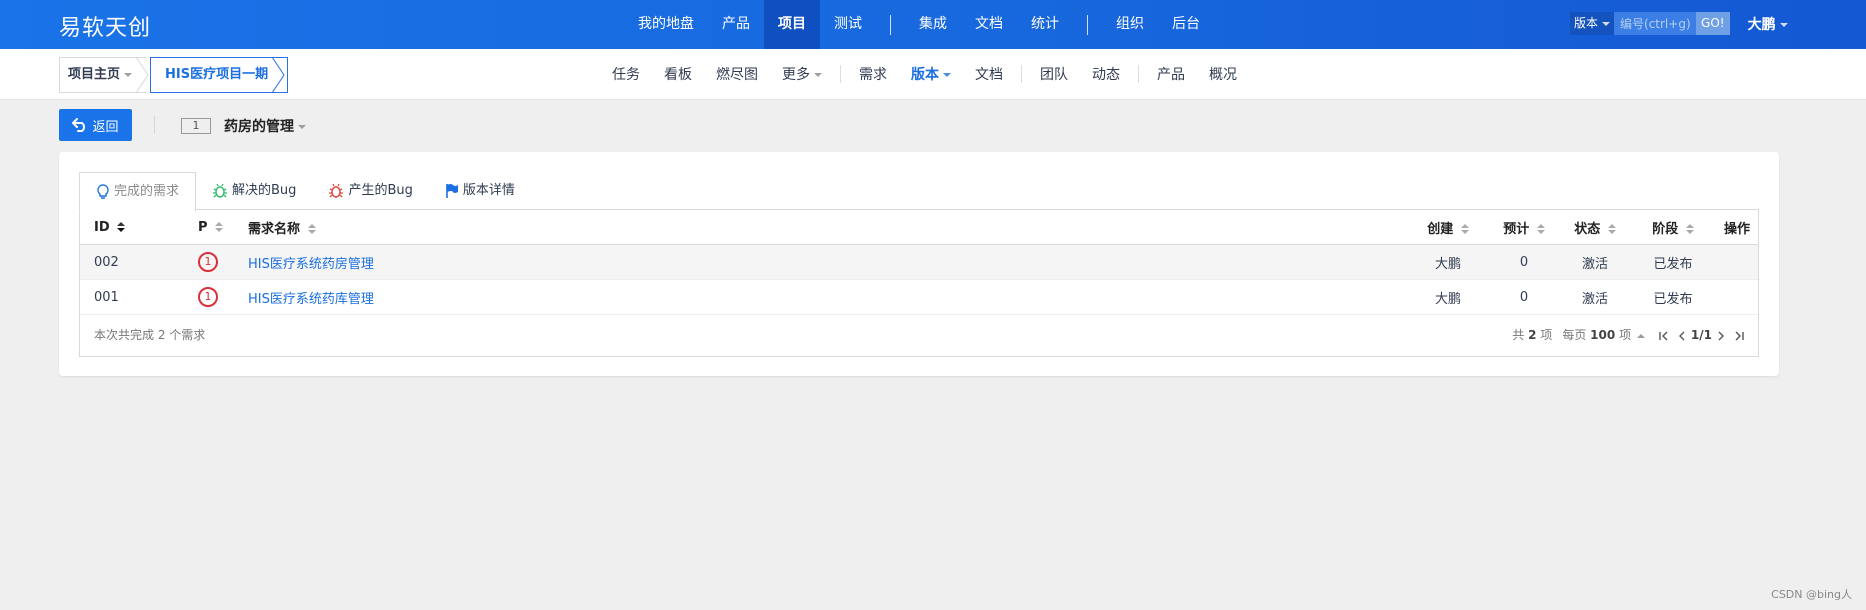  Describe the element at coordinates (1524, 227) in the screenshot. I see `col-estimate: 预计` at that location.